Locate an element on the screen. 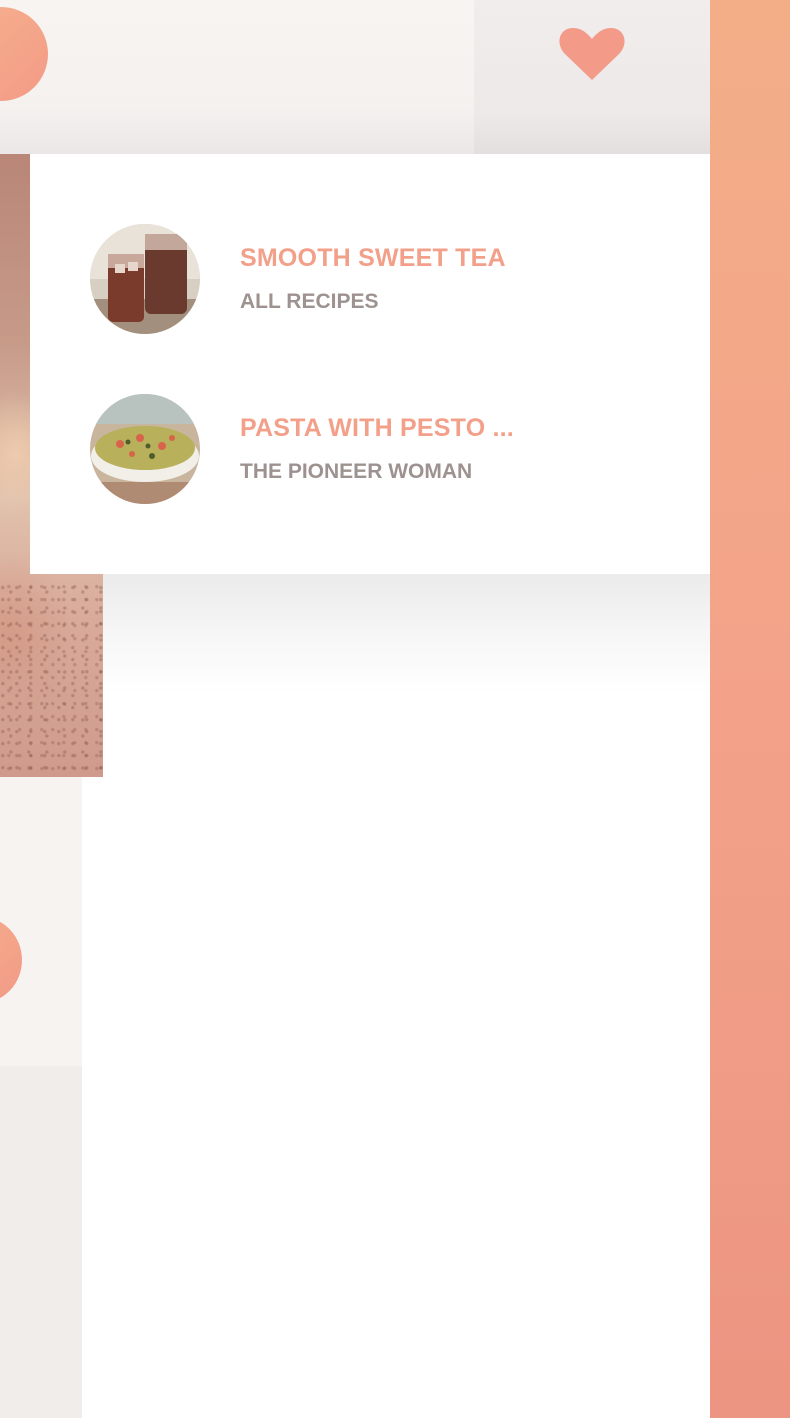  favorite-item: SMOOTH SWEET TEA ALL RECIPES is located at coordinates (370, 279).